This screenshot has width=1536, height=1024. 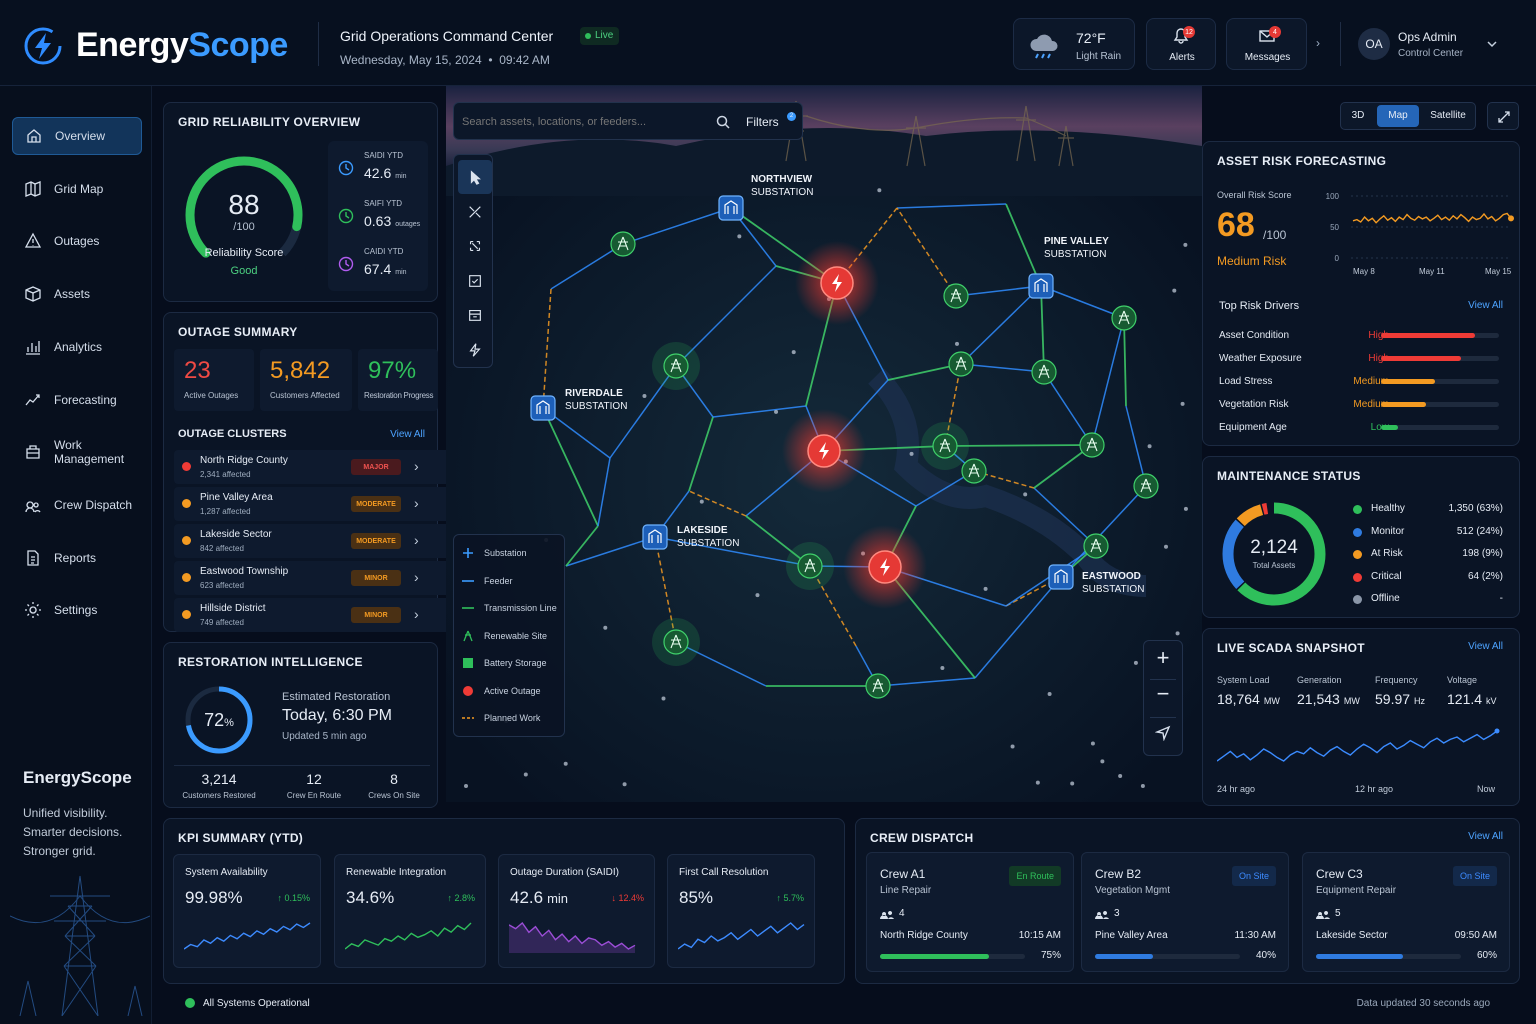 I want to click on sidebar-item-label: Grid Map, so click(x=79, y=188).